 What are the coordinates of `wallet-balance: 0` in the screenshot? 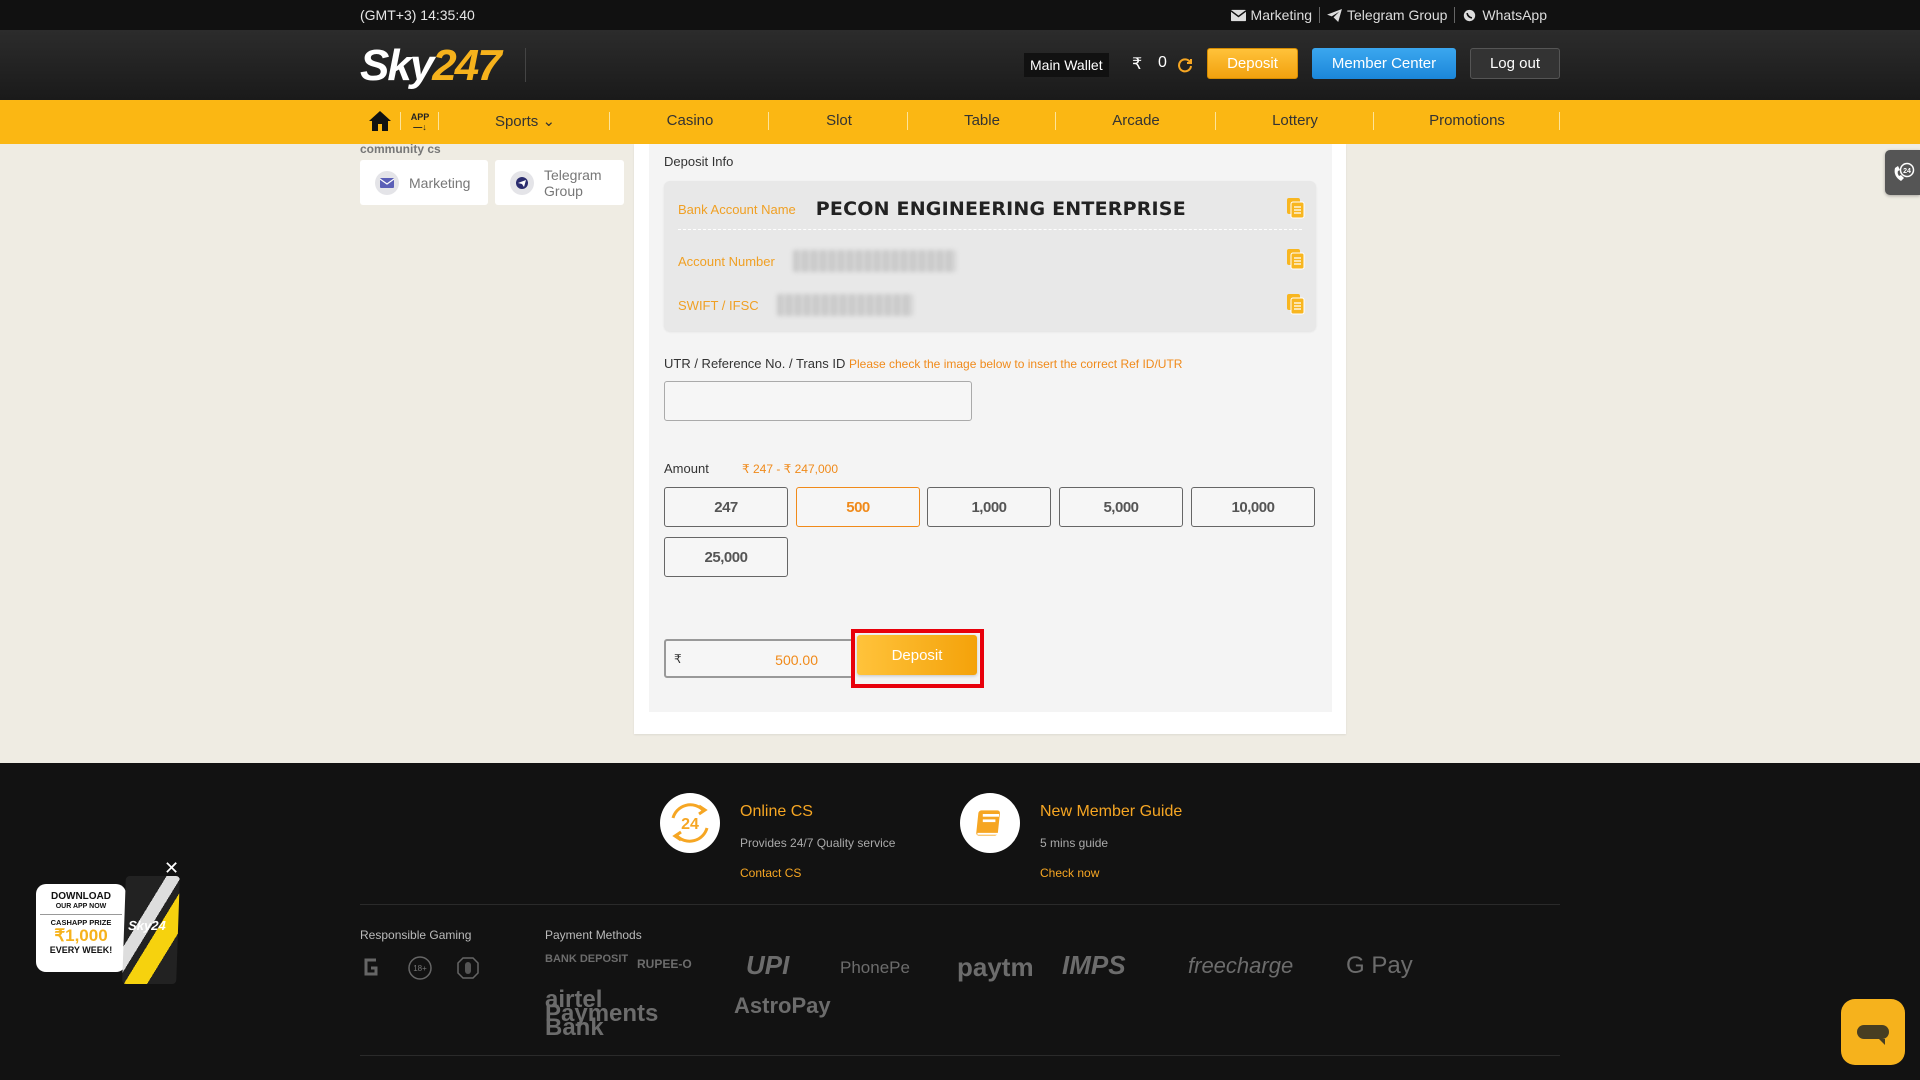 It's located at (1162, 62).